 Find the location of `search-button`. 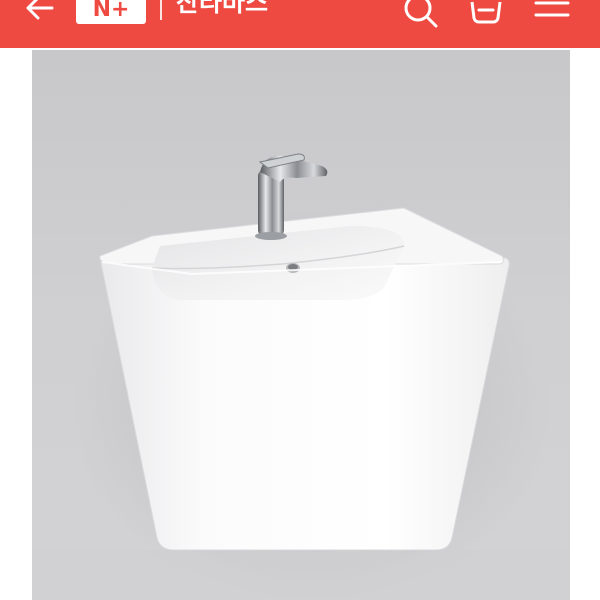

search-button is located at coordinates (422, 16).